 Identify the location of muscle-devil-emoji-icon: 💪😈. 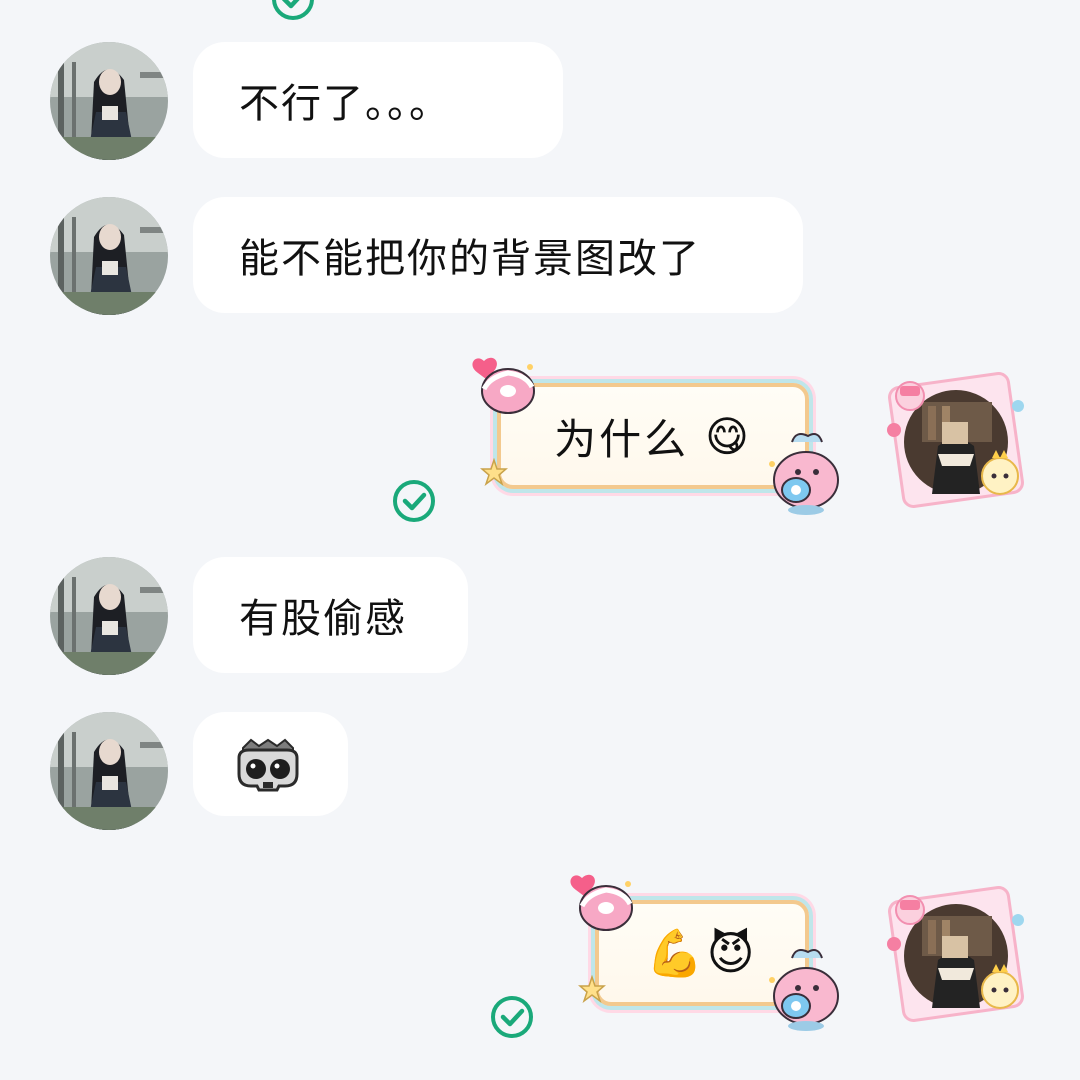
(702, 952).